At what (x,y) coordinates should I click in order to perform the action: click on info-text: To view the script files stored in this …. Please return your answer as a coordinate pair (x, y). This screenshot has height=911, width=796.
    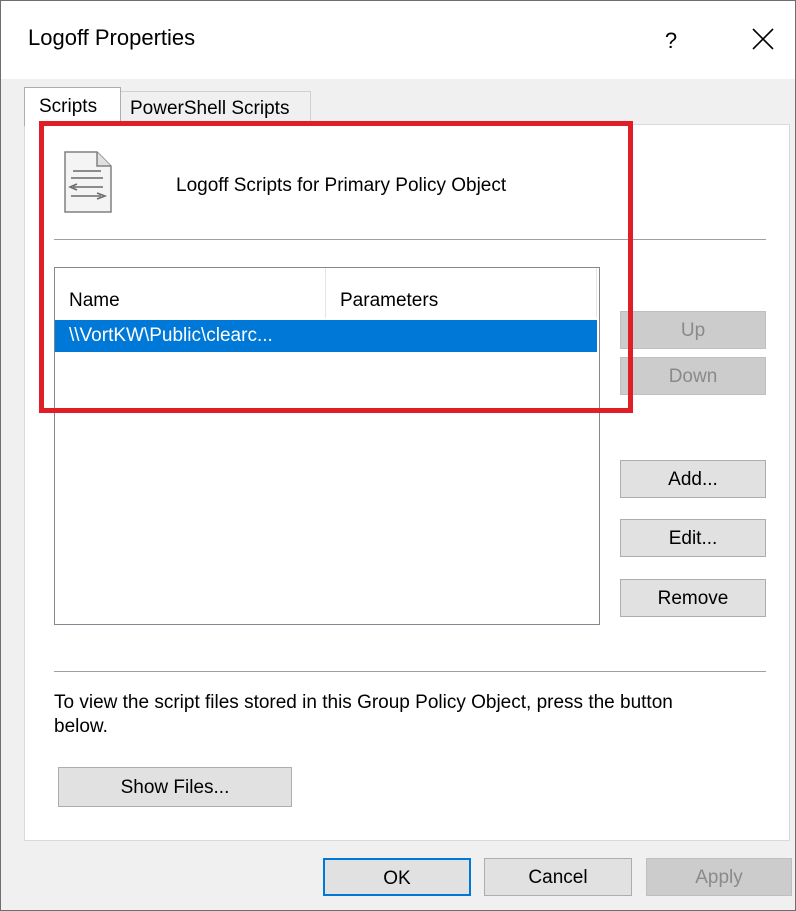
    Looking at the image, I should click on (363, 714).